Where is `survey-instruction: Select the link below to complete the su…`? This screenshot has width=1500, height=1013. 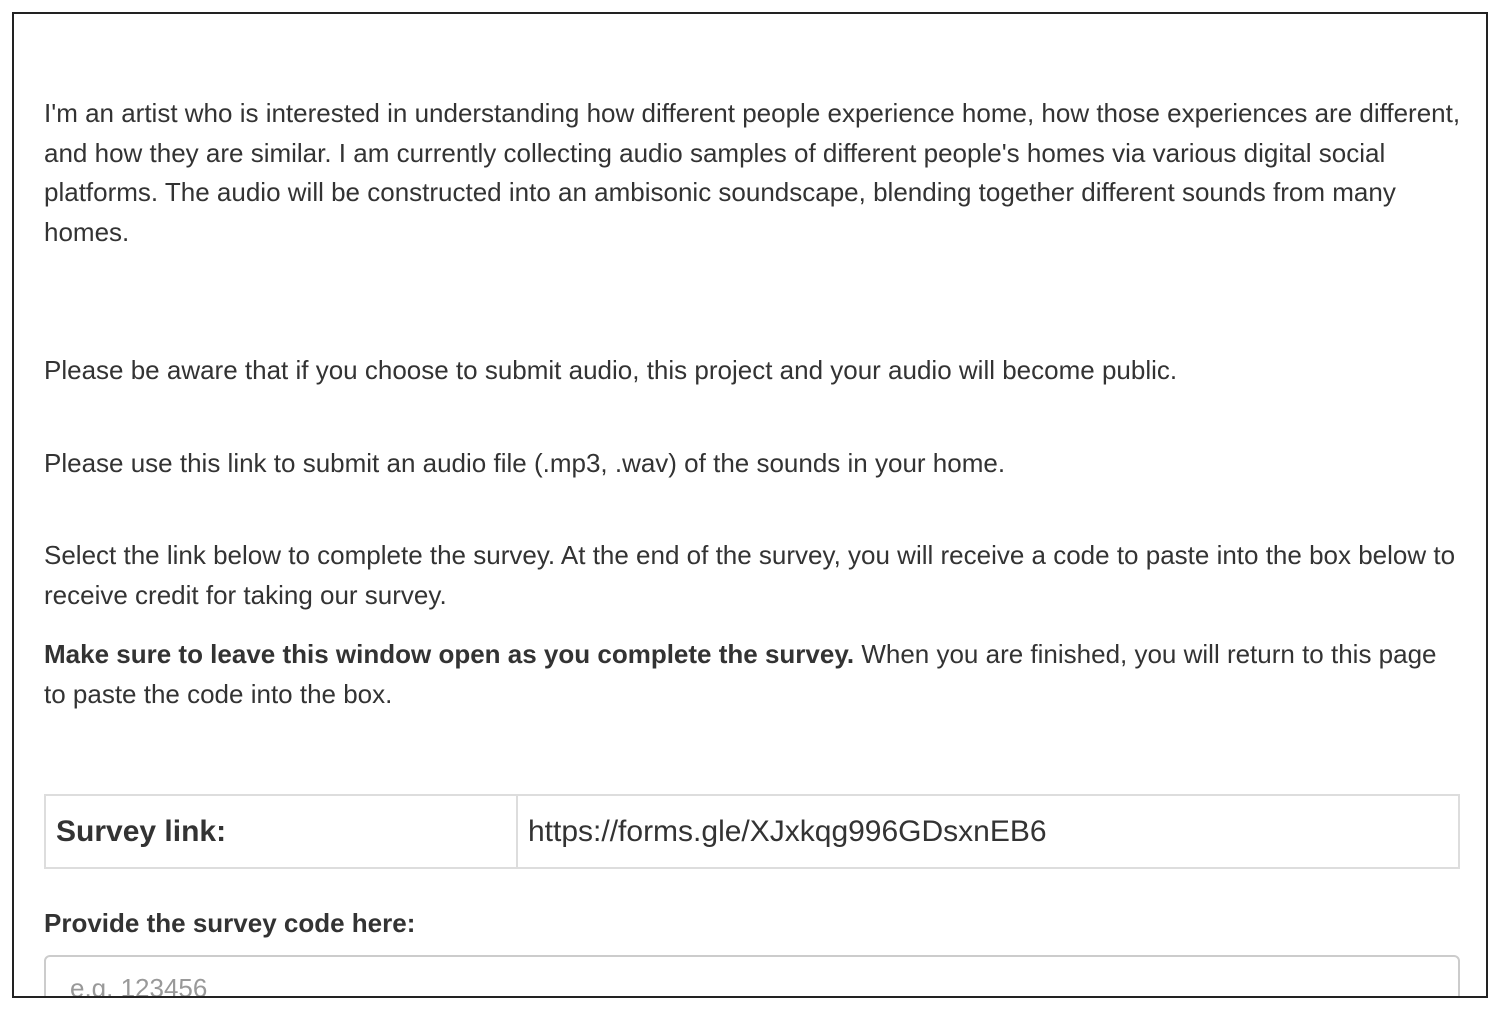 survey-instruction: Select the link below to complete the su… is located at coordinates (750, 575).